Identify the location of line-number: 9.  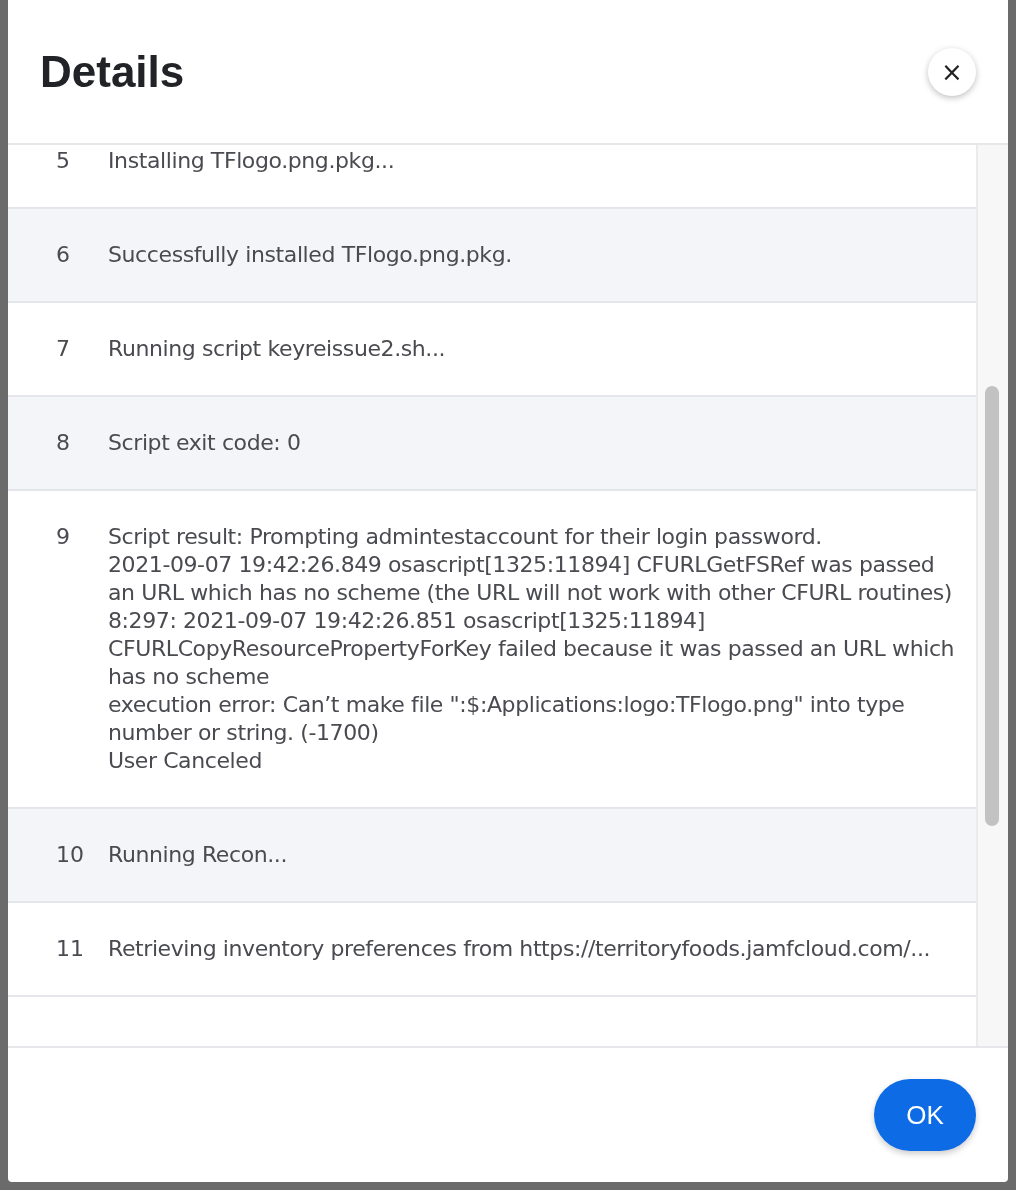
(63, 537).